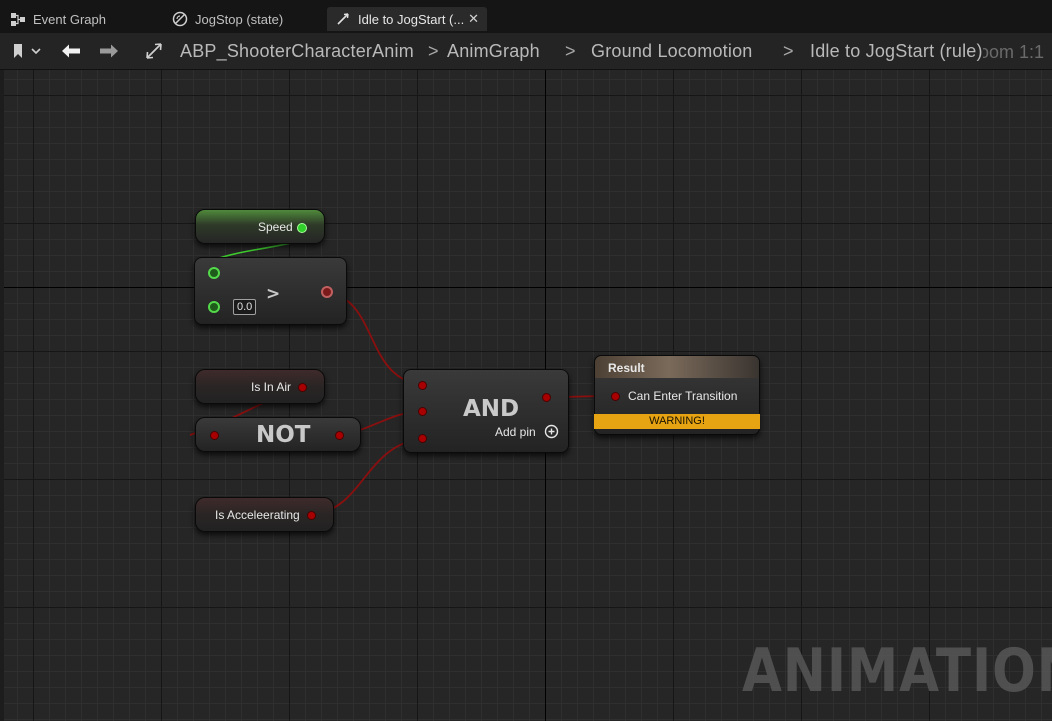 Image resolution: width=1052 pixels, height=721 pixels. I want to click on and-input-pin-c, so click(422, 438).